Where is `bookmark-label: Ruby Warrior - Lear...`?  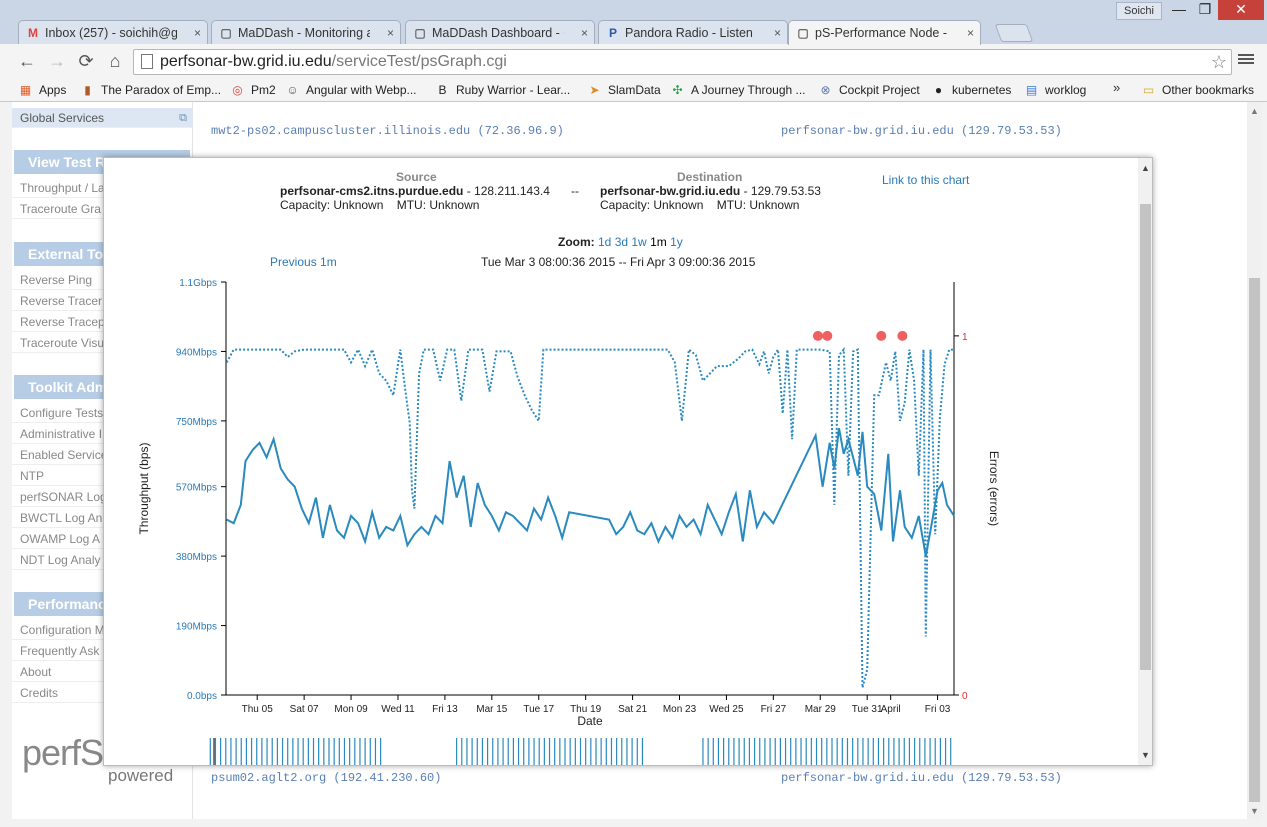
bookmark-label: Ruby Warrior - Lear... is located at coordinates (513, 90).